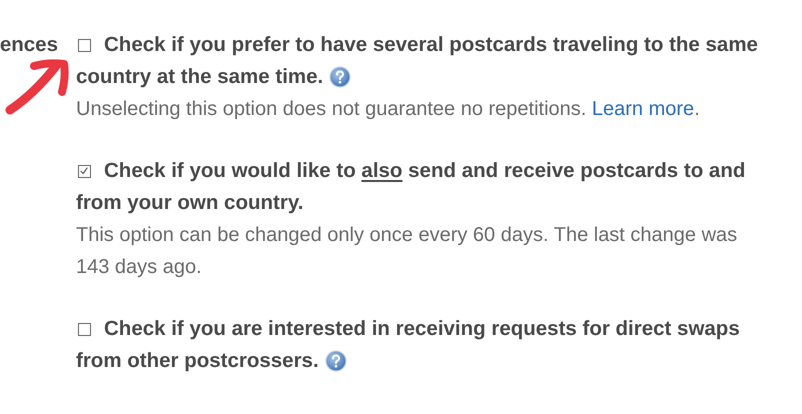 The width and height of the screenshot is (802, 414). What do you see at coordinates (643, 109) in the screenshot?
I see `learn-more-link: Learn more` at bounding box center [643, 109].